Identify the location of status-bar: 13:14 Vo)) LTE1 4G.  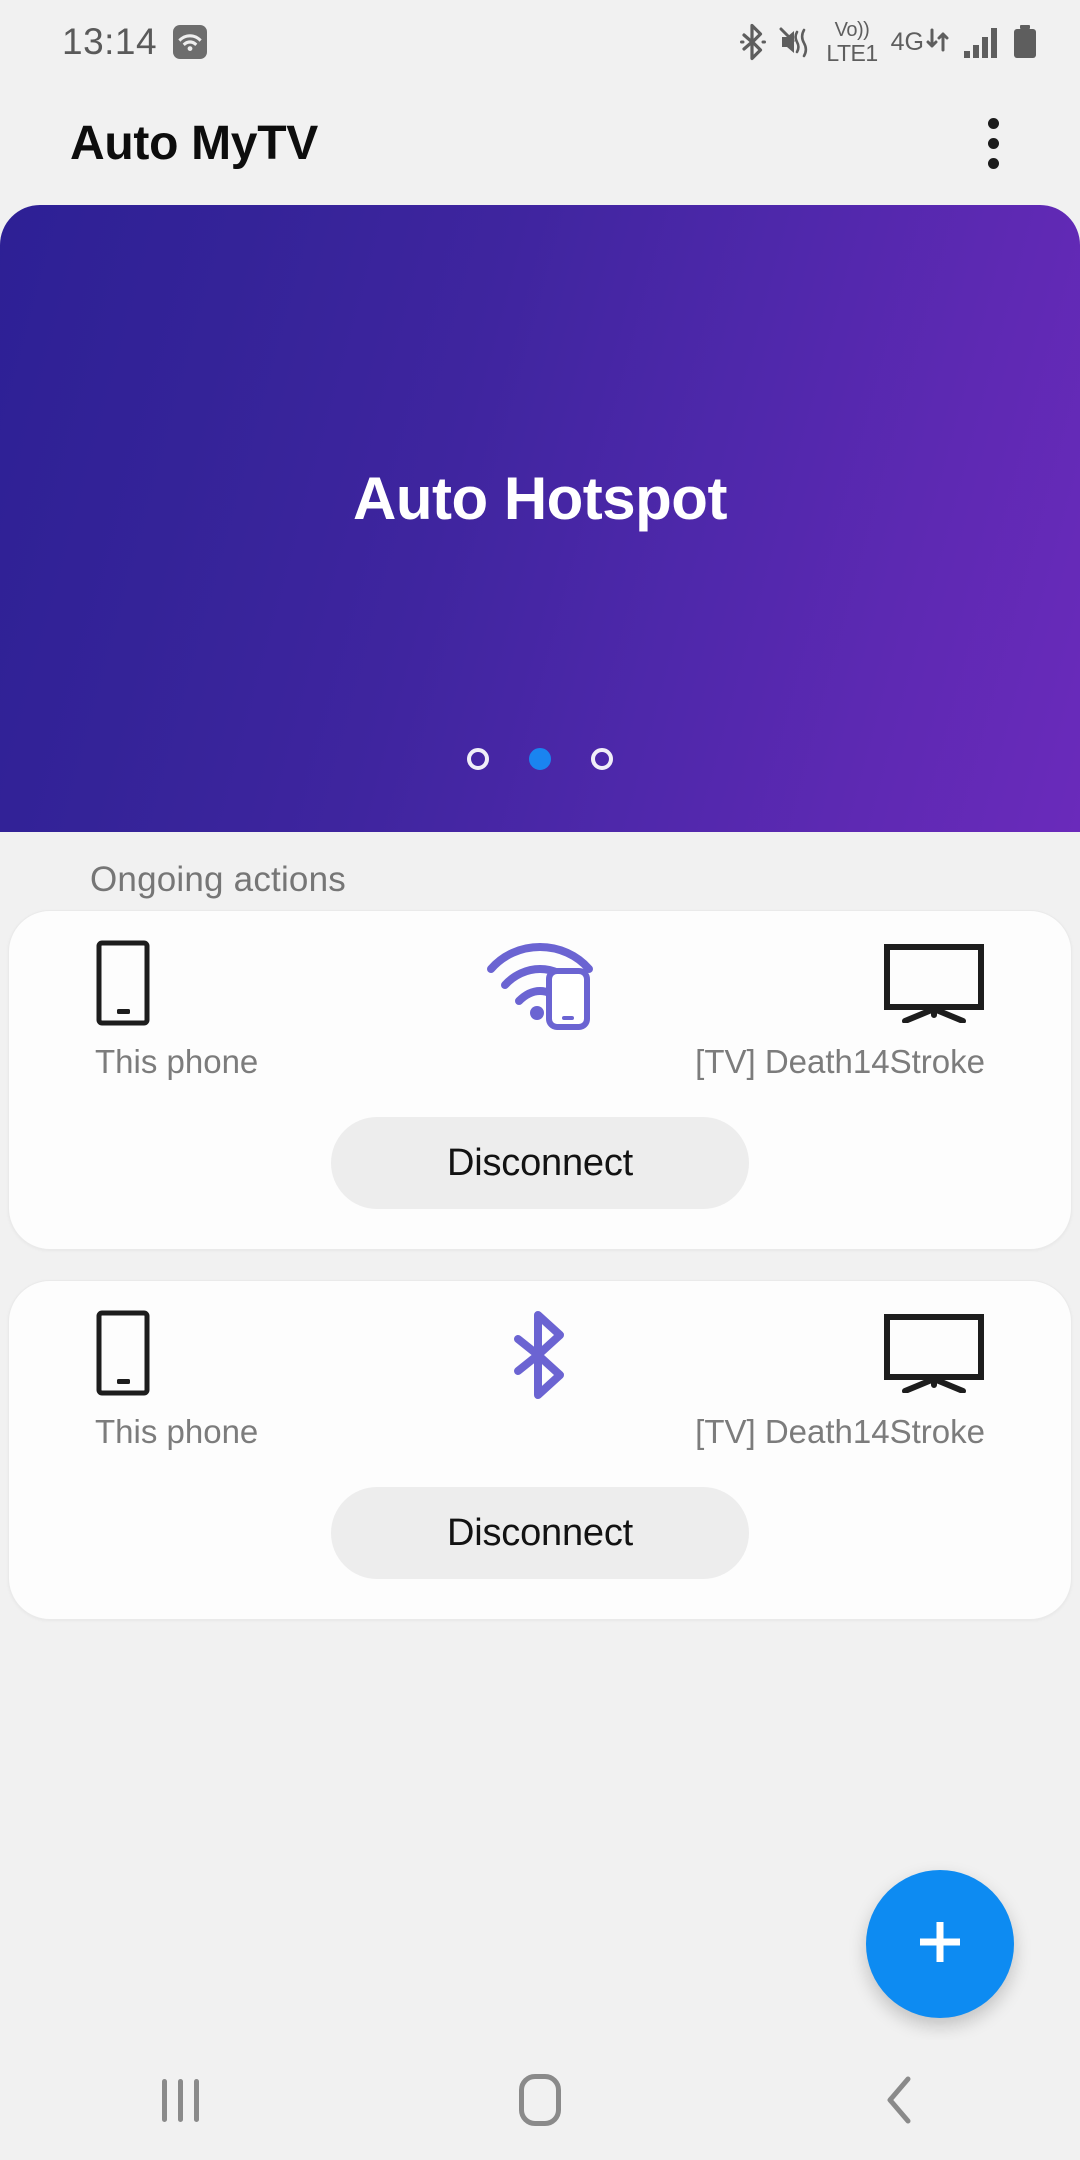
(540, 42).